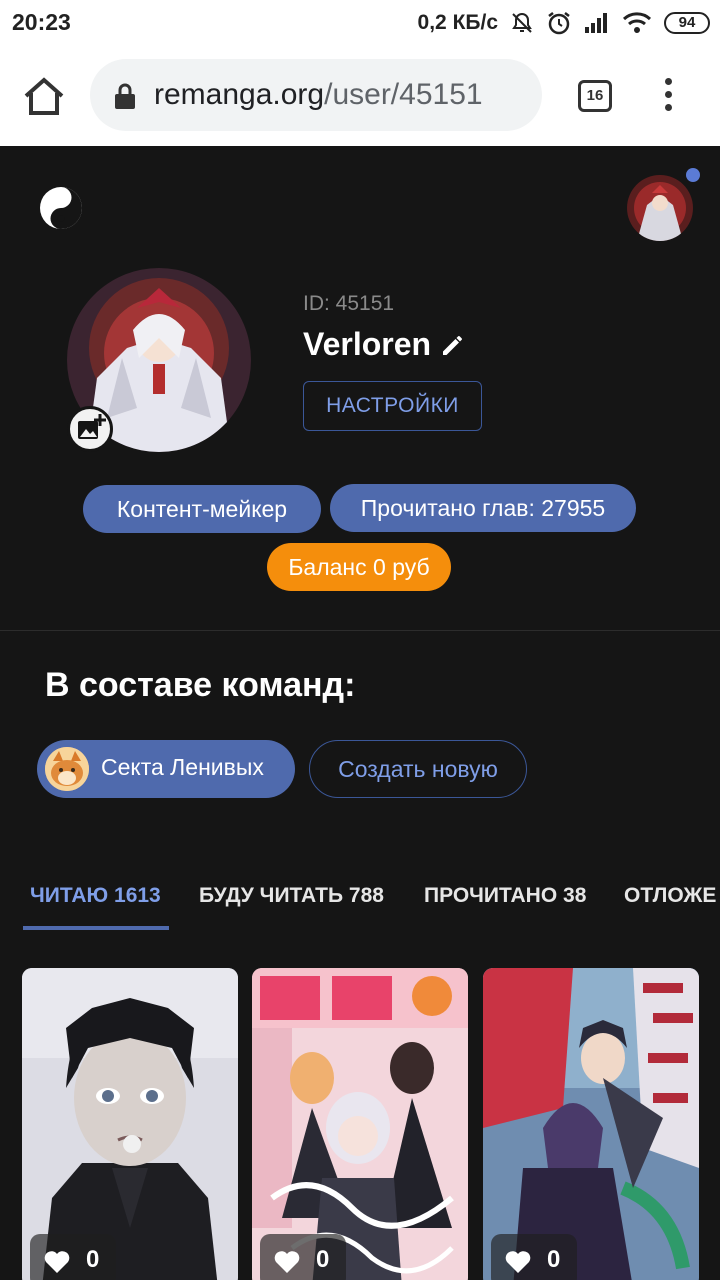  What do you see at coordinates (693, 175) in the screenshot?
I see `notification-dot` at bounding box center [693, 175].